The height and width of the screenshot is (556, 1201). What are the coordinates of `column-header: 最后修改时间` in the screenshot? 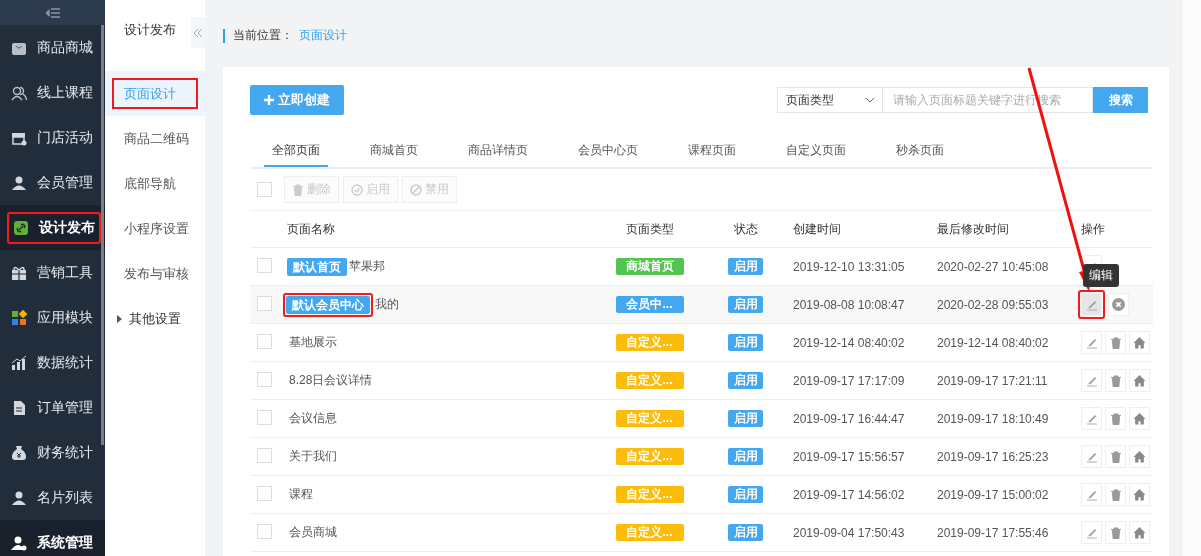 It's located at (973, 229).